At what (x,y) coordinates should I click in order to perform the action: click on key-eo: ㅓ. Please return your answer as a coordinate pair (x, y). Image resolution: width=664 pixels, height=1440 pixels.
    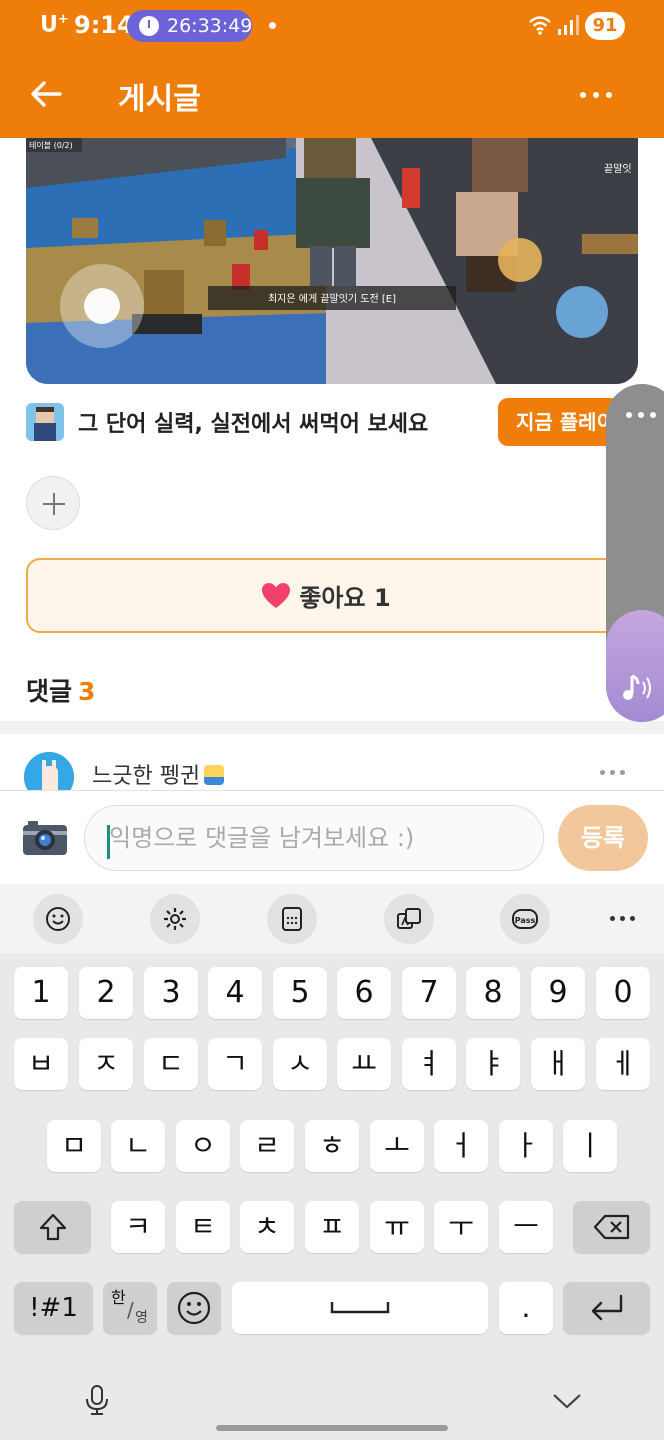
    Looking at the image, I should click on (461, 1146).